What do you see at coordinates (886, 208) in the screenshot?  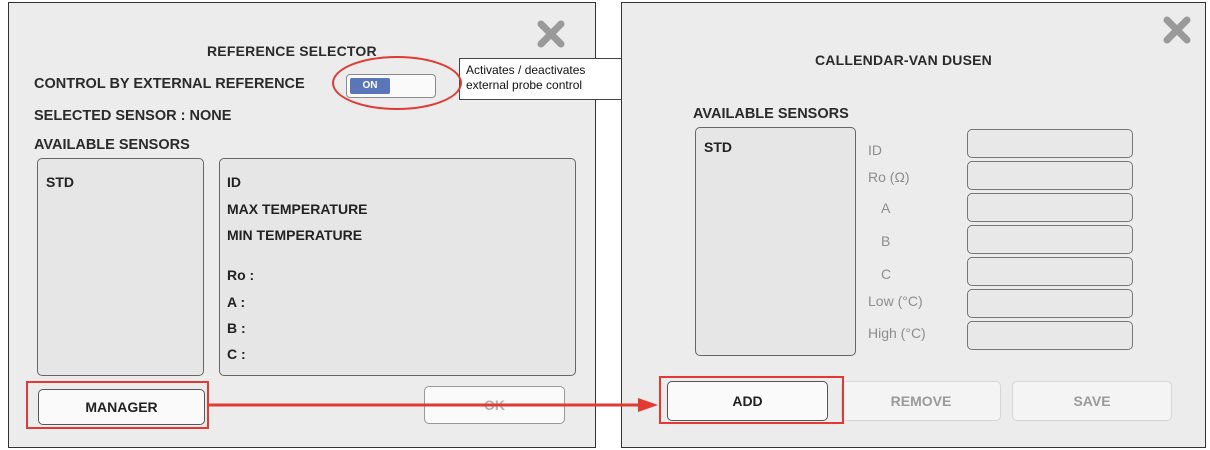 I see `field-label-a: A` at bounding box center [886, 208].